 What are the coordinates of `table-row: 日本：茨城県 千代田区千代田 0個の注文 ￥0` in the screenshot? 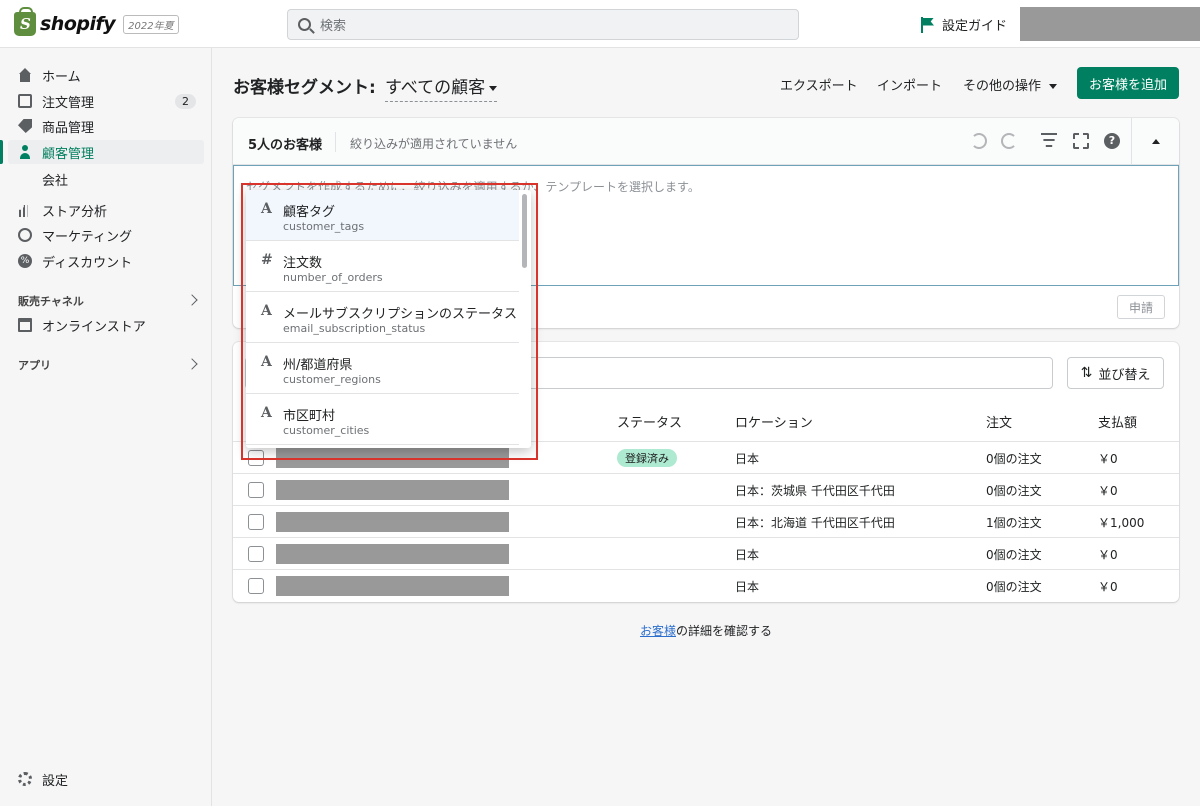 It's located at (706, 489).